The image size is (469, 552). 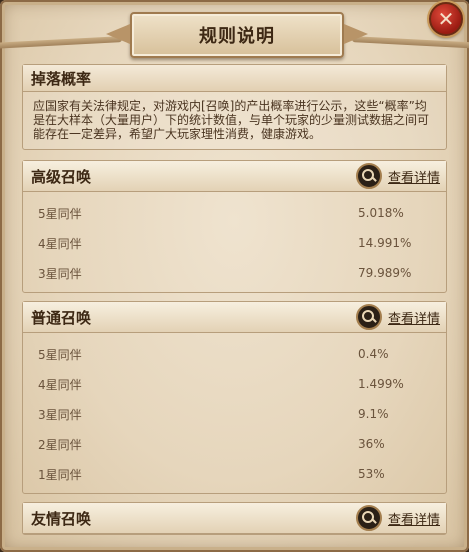 I want to click on rate-value: 79.989%, so click(x=385, y=273).